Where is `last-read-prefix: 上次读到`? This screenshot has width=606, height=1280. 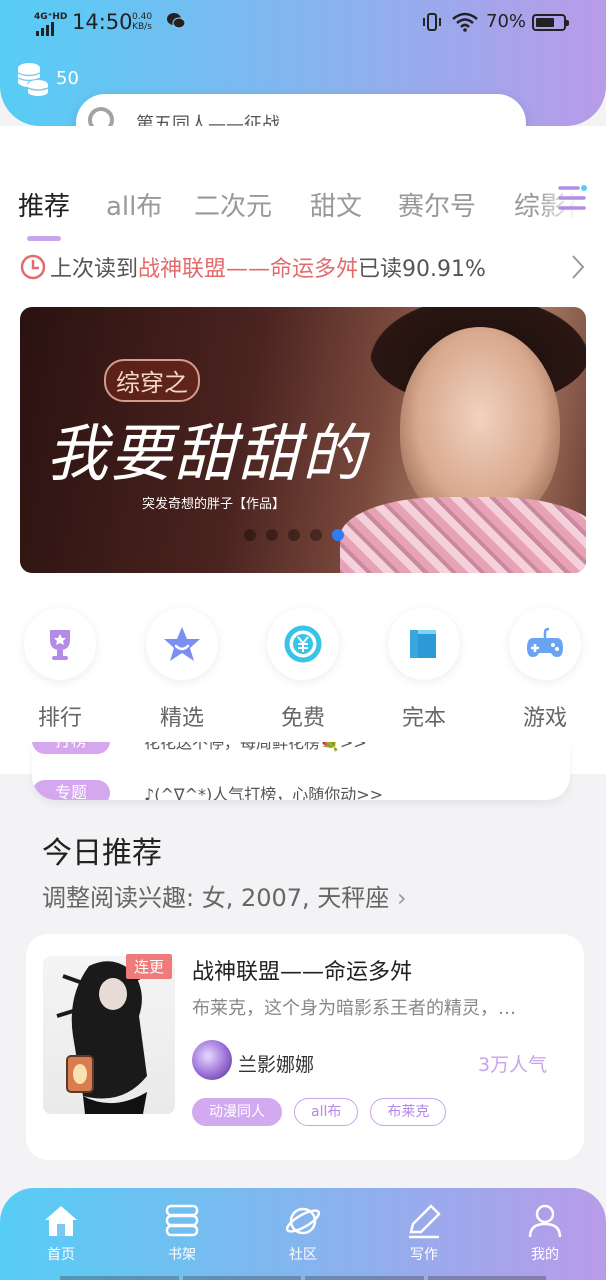 last-read-prefix: 上次读到 is located at coordinates (94, 269).